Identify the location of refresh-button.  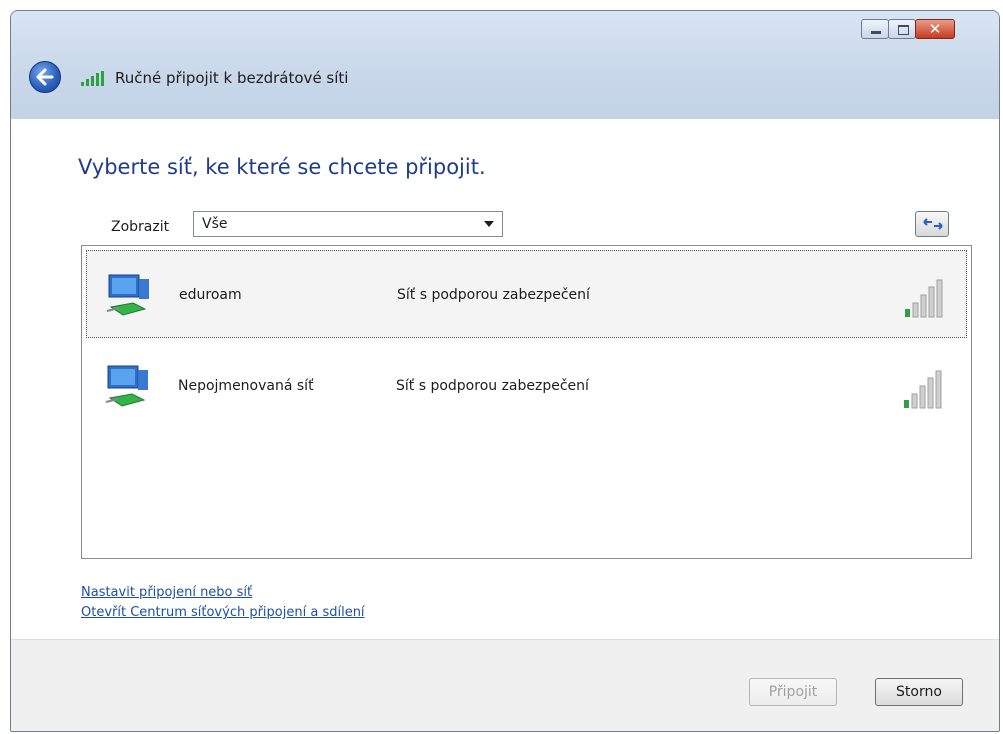
(932, 224).